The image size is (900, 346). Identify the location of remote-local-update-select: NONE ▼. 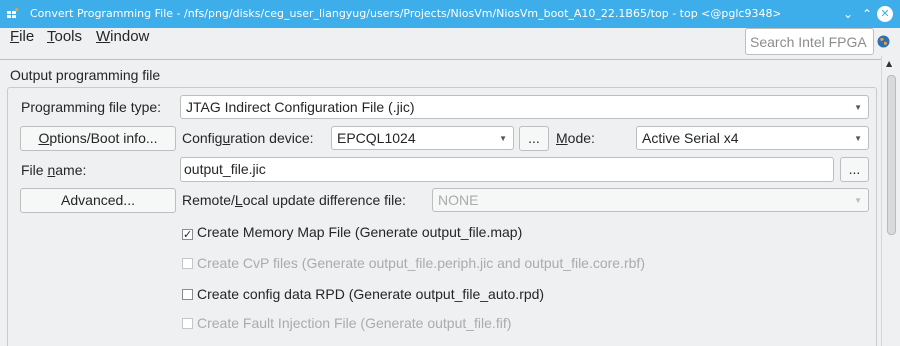
(650, 200).